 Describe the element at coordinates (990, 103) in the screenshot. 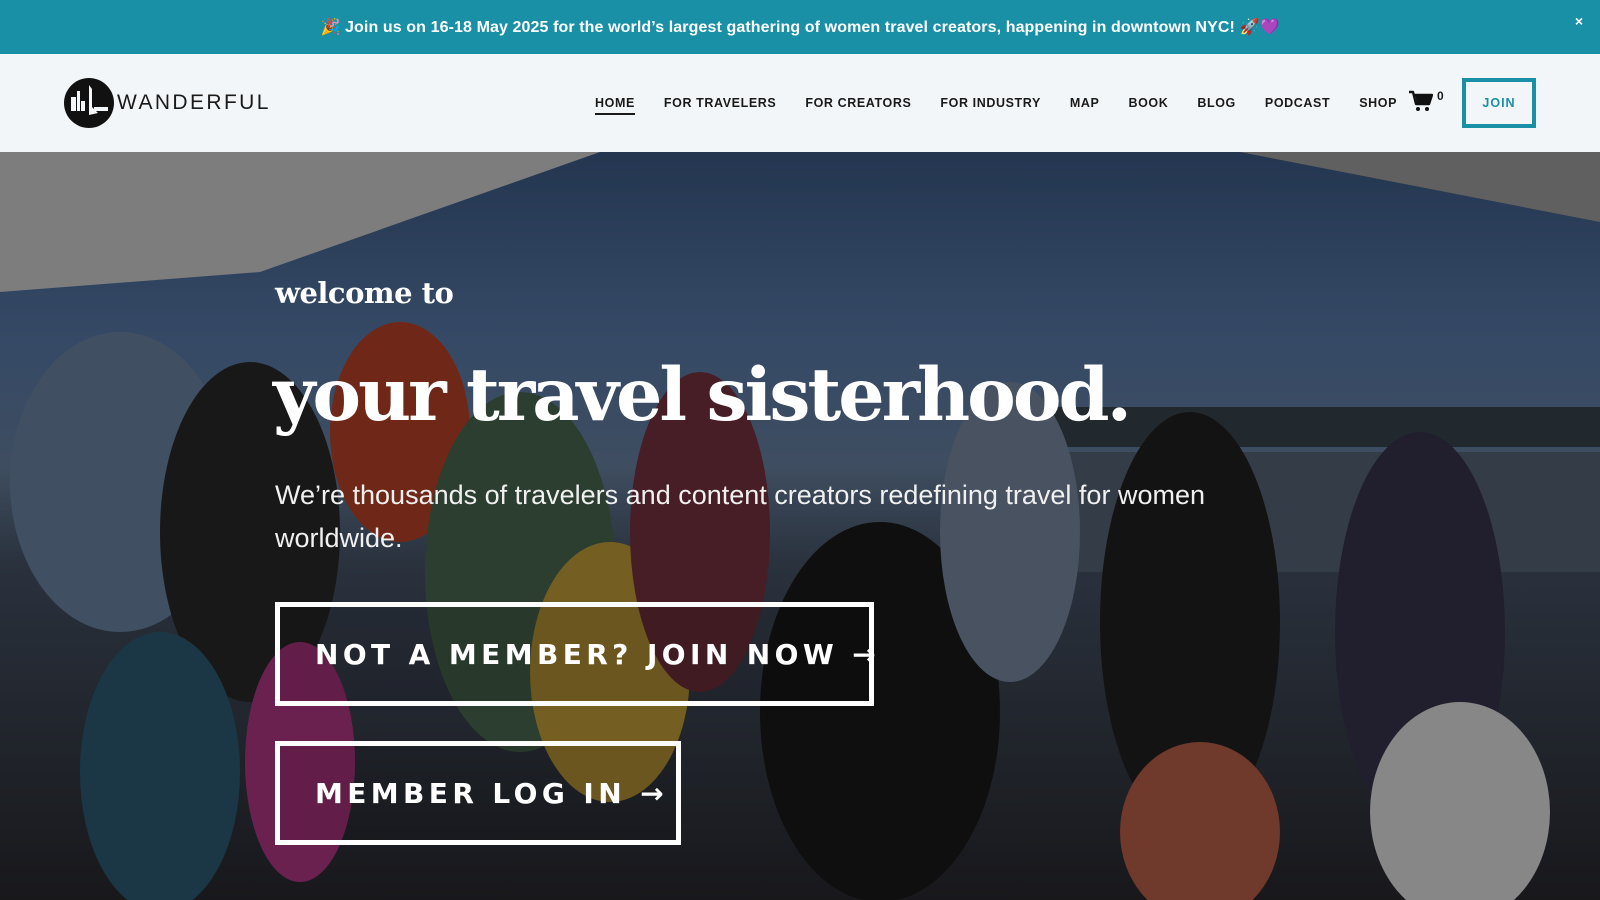

I see `nav-for-industry: FOR INDUSTRY` at that location.